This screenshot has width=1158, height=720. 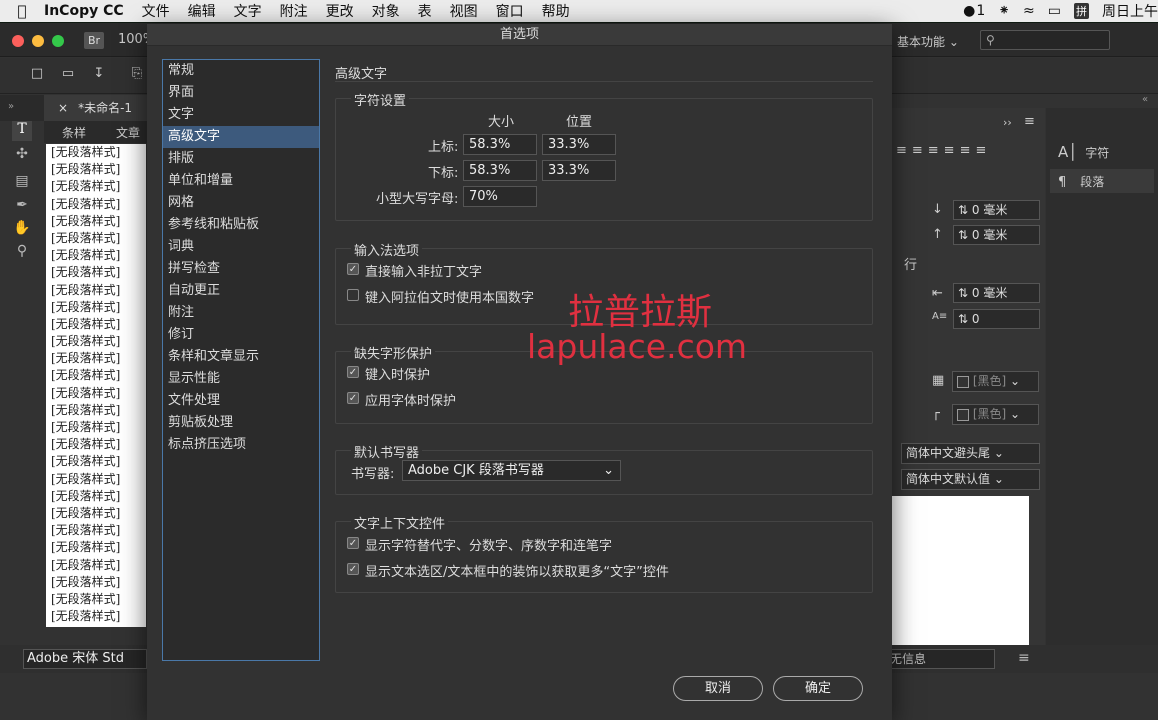 I want to click on collapse-icon: », so click(x=11, y=106).